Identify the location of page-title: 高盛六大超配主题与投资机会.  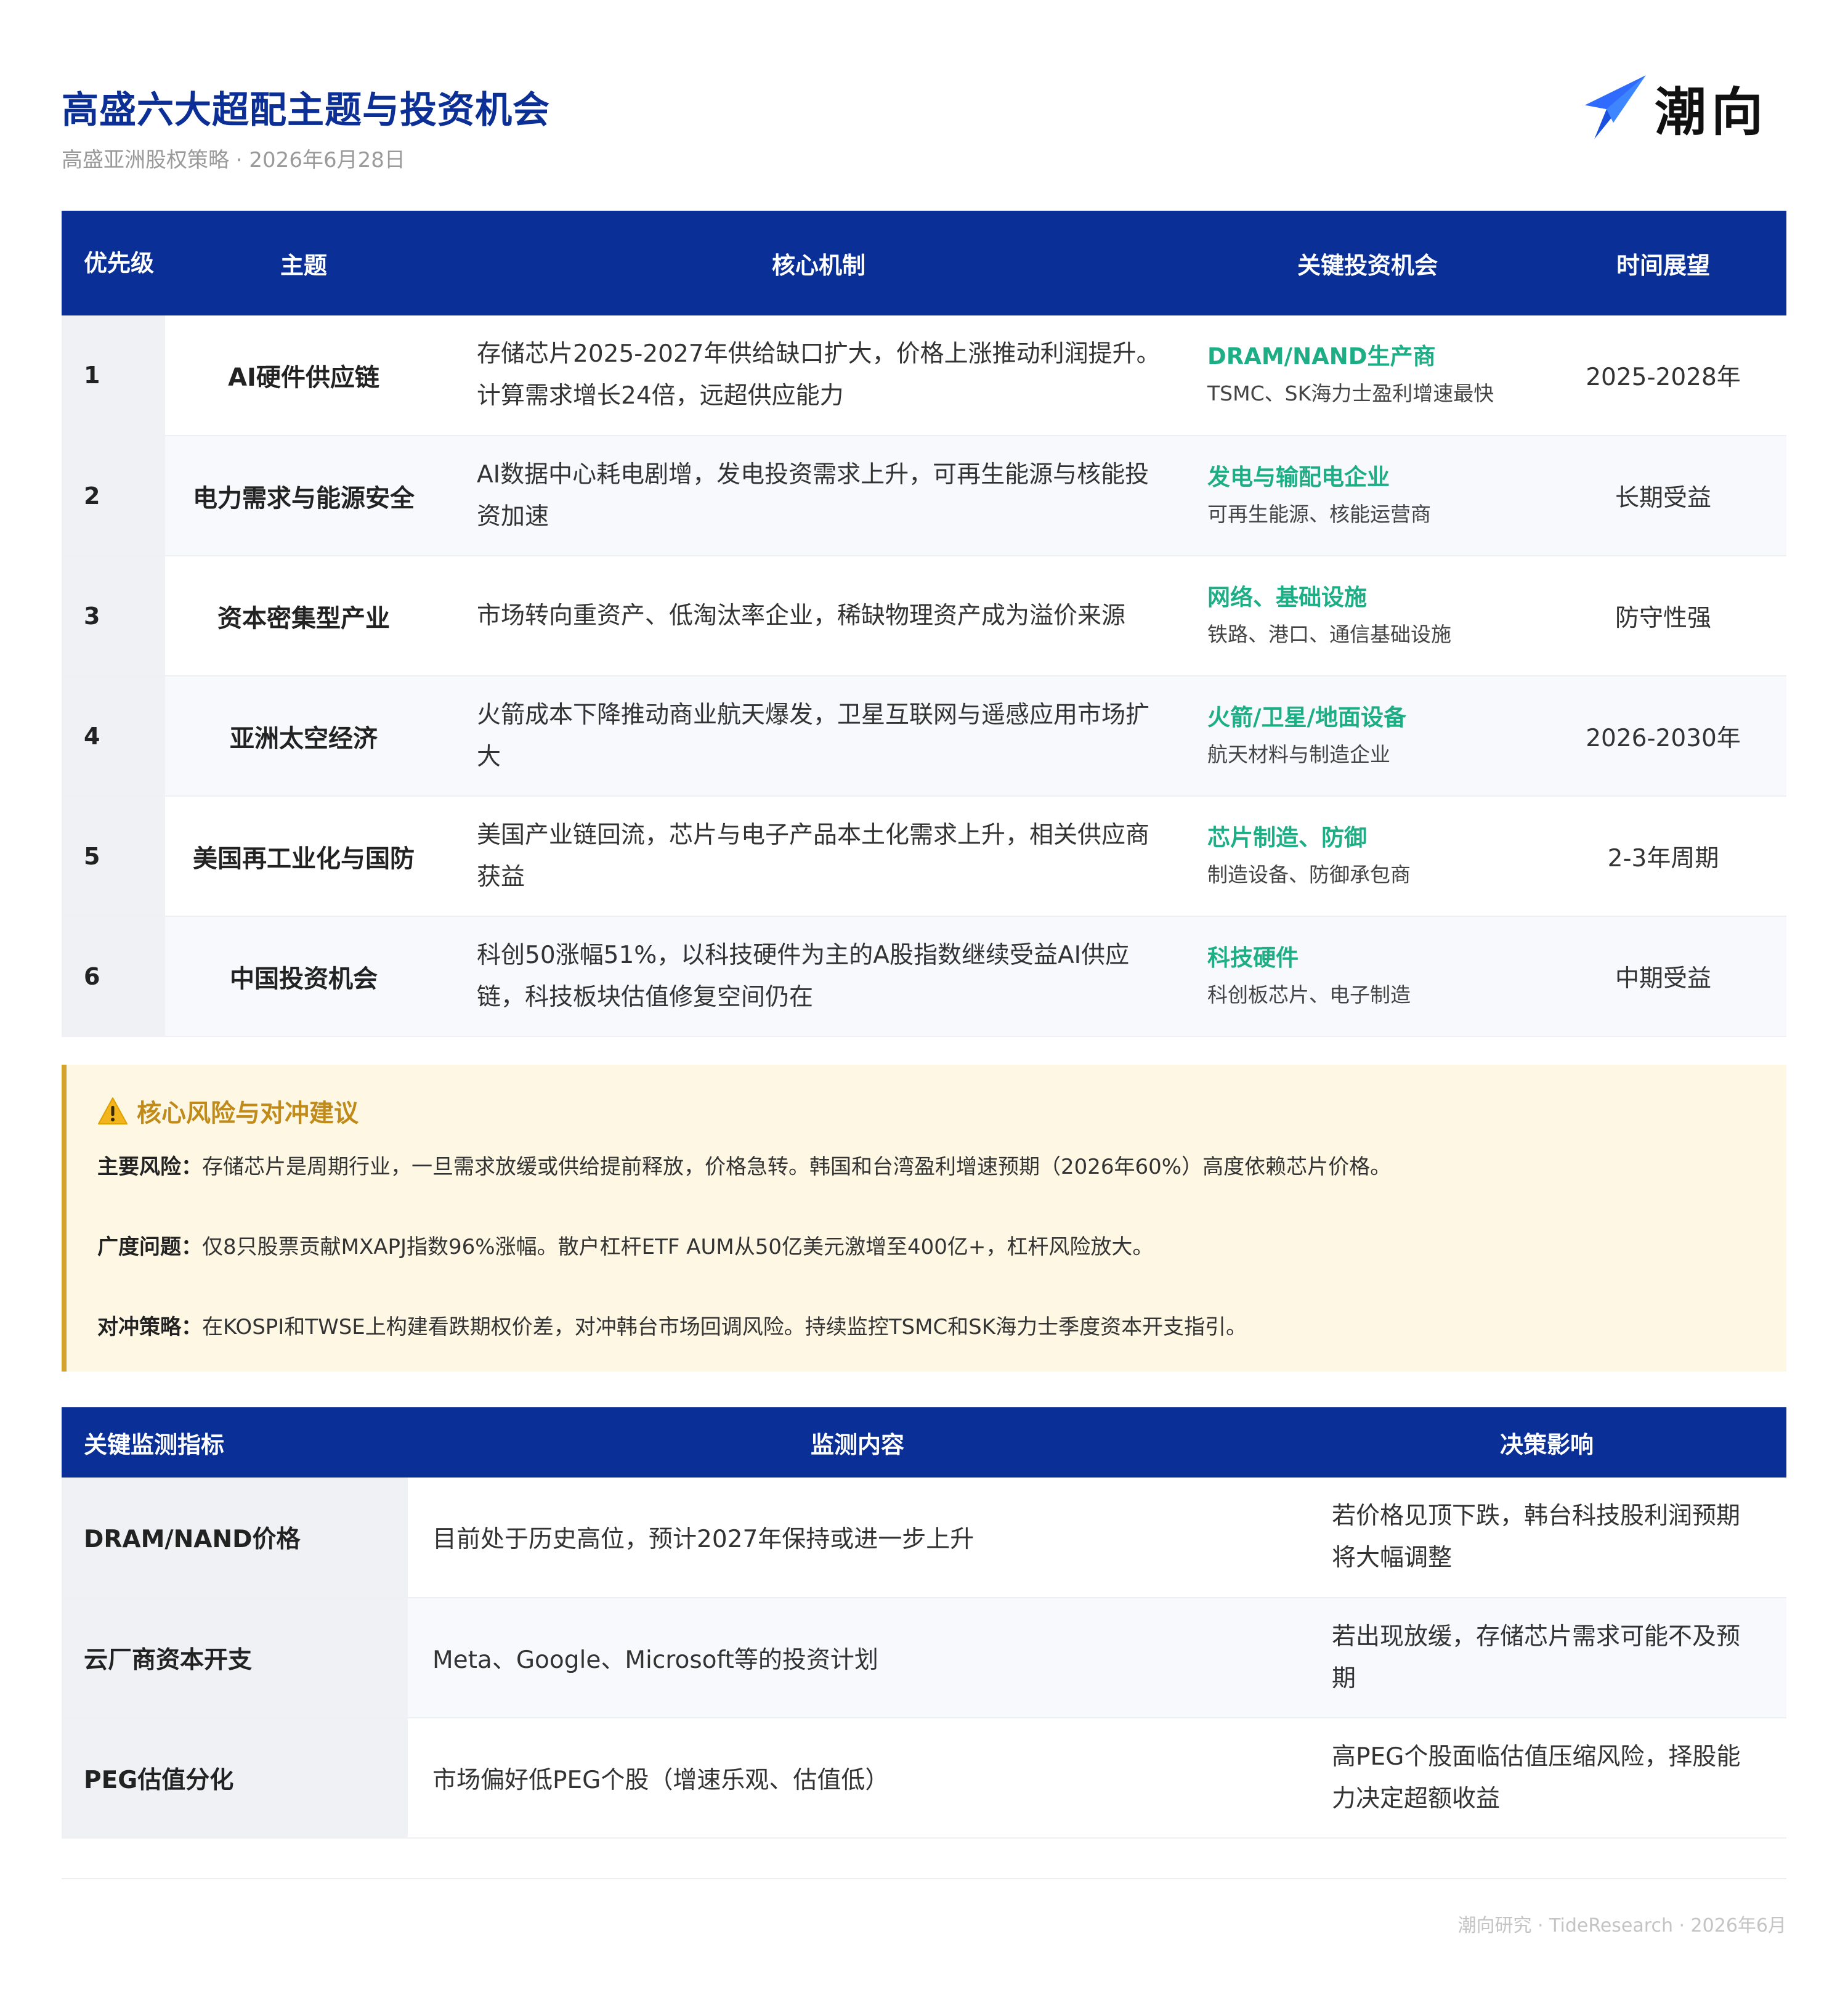
(306, 110).